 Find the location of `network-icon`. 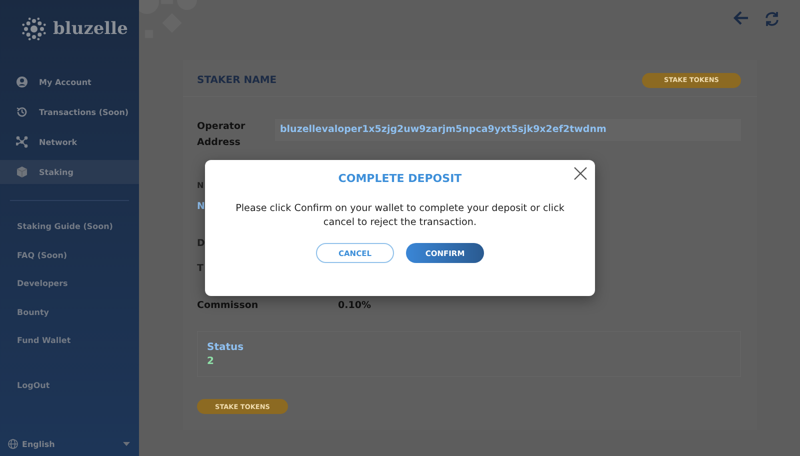

network-icon is located at coordinates (22, 142).